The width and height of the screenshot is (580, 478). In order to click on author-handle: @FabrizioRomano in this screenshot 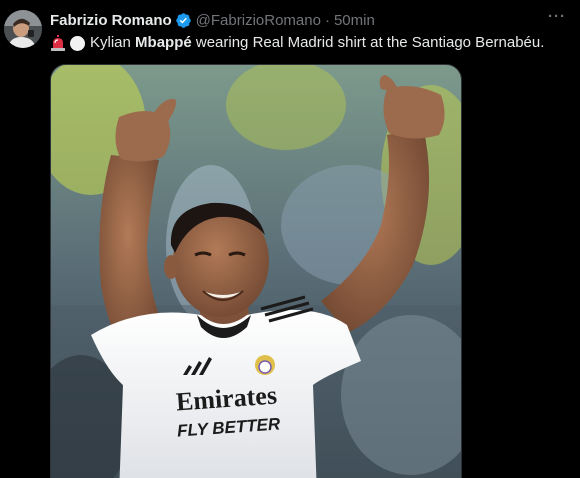, I will do `click(258, 20)`.